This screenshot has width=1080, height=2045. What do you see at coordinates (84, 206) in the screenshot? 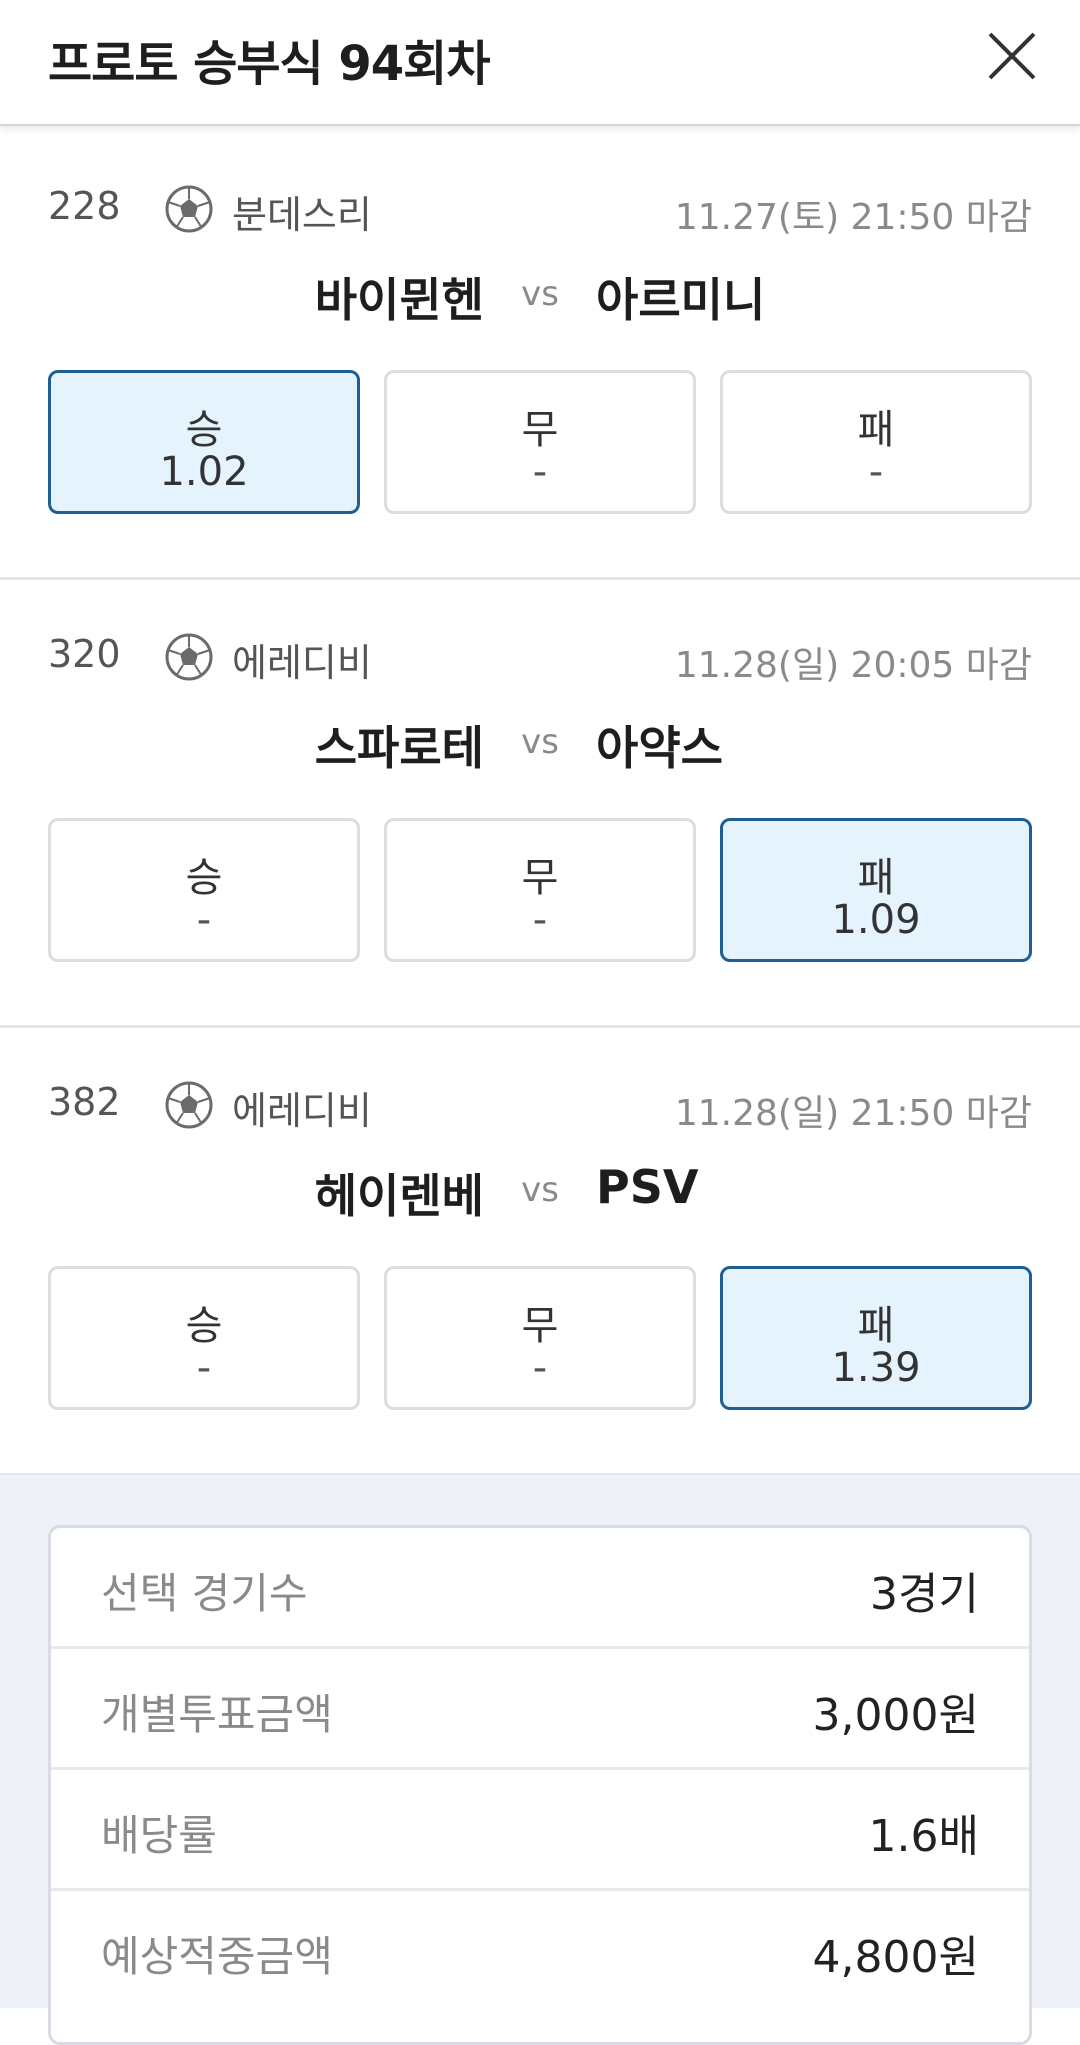
I see `match-number: 228` at bounding box center [84, 206].